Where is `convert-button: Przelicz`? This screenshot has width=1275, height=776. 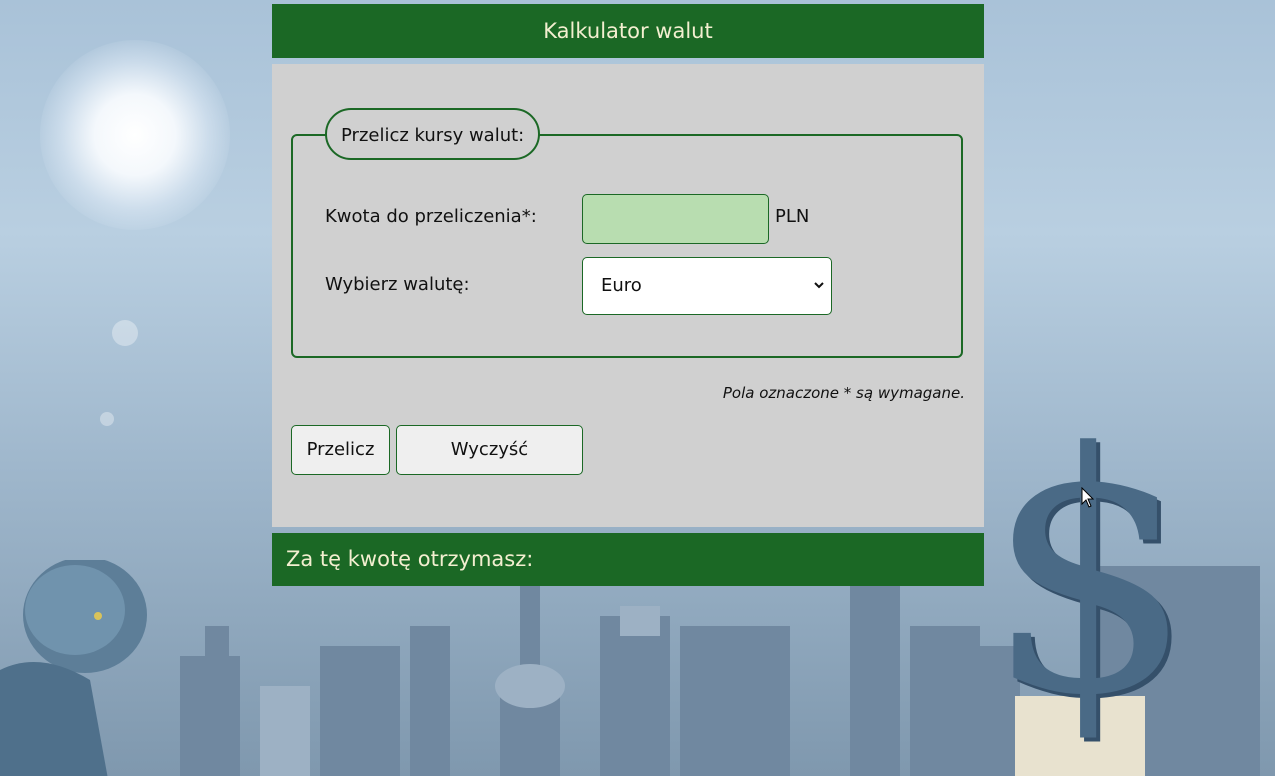
convert-button: Przelicz is located at coordinates (340, 450).